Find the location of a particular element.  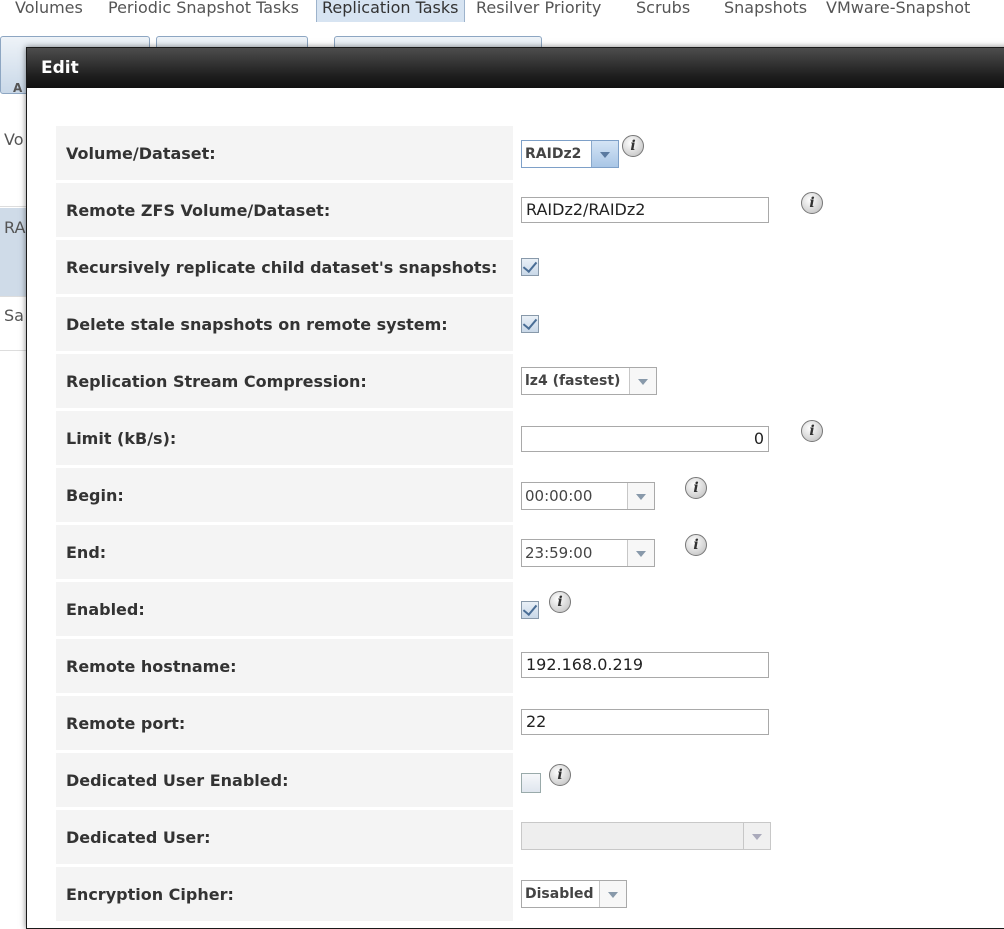

row-volume-dataset: Volume/Dataset: RAIDz2 i is located at coordinates (530, 153).